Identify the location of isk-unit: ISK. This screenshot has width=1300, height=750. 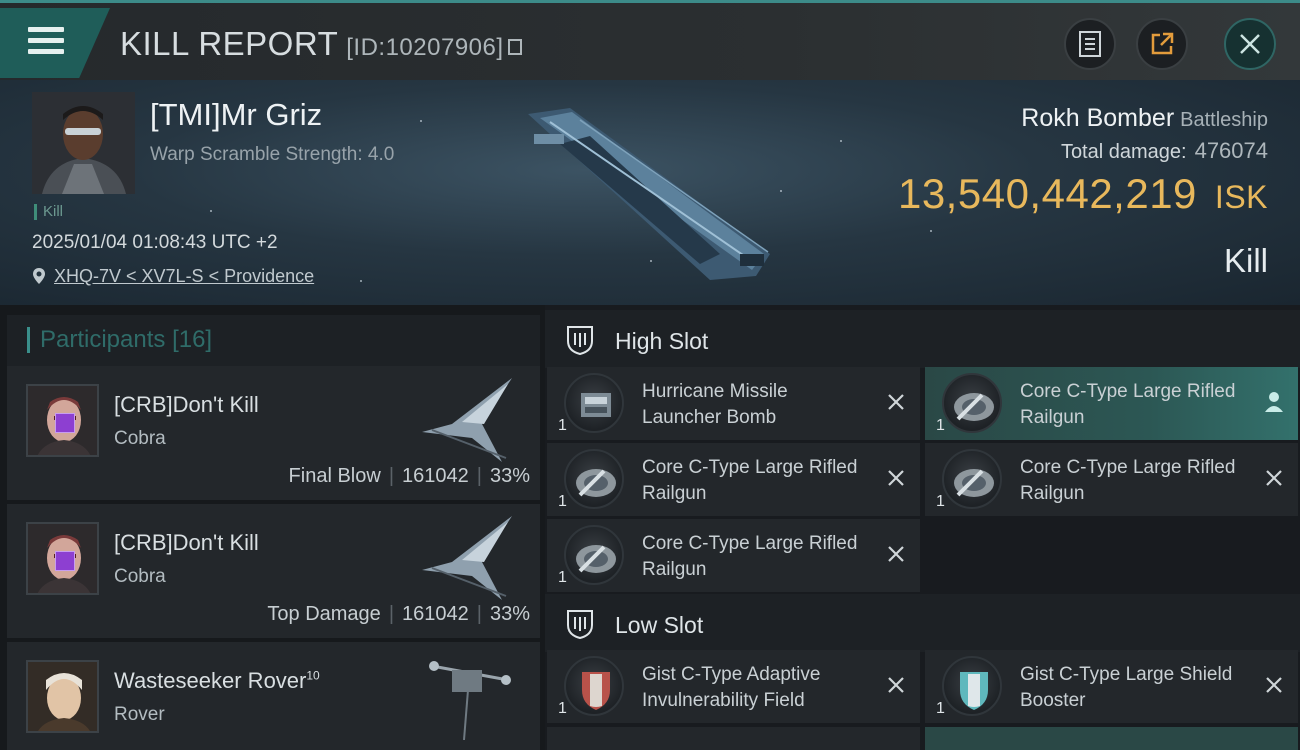
(1241, 197).